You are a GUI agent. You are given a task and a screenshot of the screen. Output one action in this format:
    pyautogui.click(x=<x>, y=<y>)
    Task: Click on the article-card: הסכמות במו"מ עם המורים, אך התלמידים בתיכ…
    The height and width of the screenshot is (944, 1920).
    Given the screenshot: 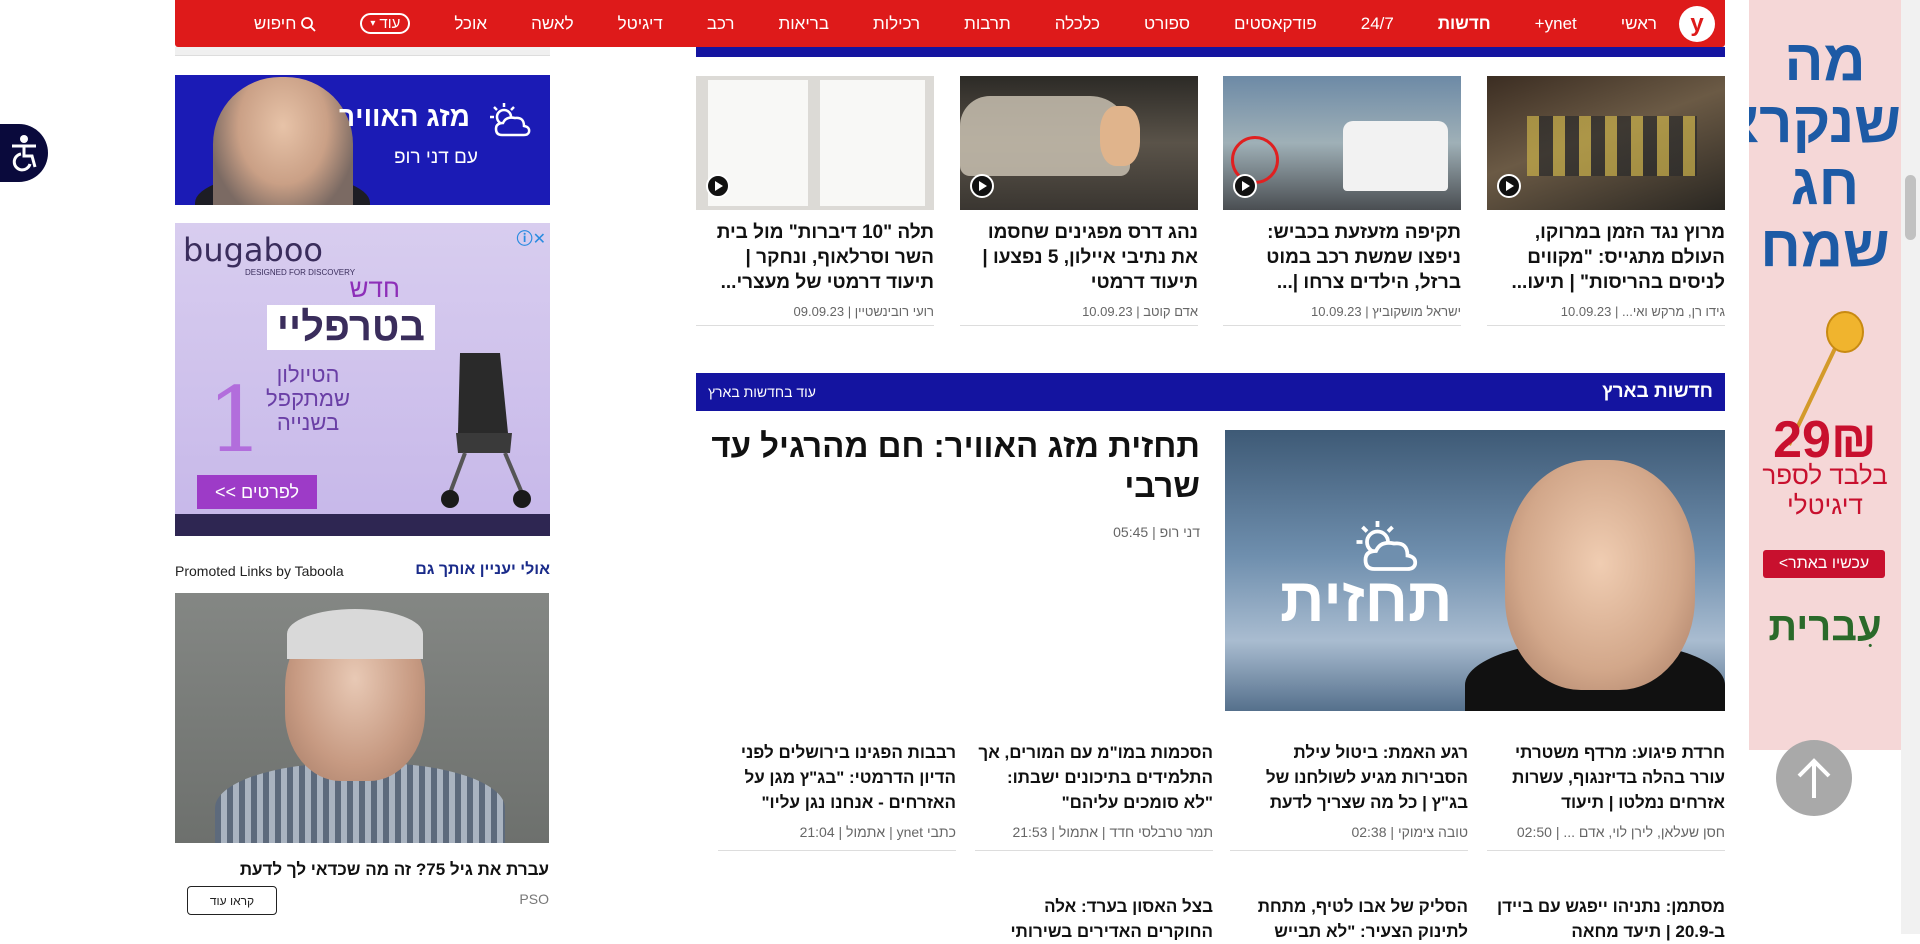 What is the action you would take?
    pyautogui.click(x=1094, y=795)
    